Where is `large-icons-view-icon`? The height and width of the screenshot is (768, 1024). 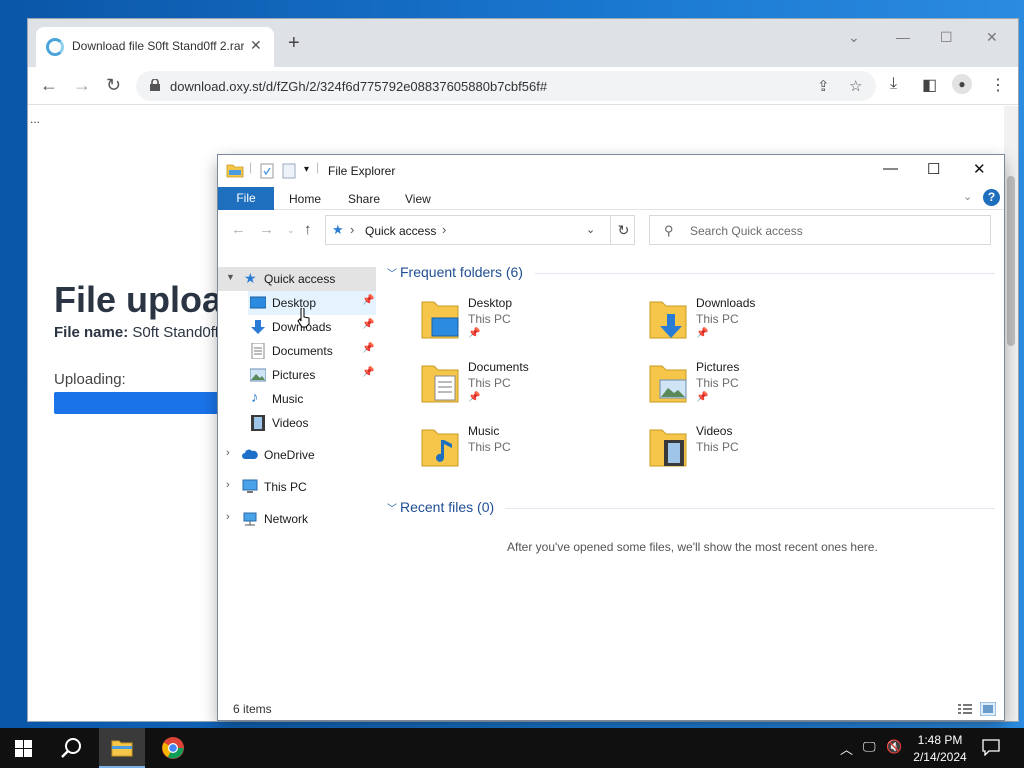
large-icons-view-icon is located at coordinates (988, 709).